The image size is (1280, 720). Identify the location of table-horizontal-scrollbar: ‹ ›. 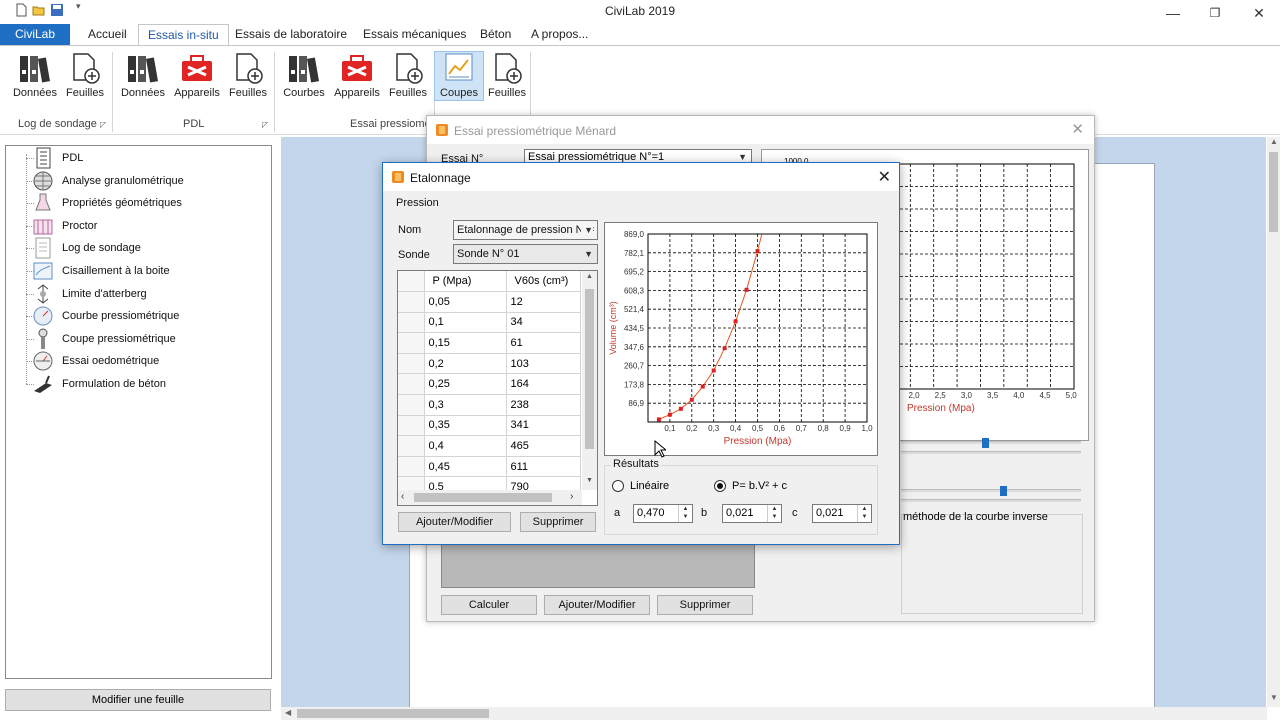
(490, 497).